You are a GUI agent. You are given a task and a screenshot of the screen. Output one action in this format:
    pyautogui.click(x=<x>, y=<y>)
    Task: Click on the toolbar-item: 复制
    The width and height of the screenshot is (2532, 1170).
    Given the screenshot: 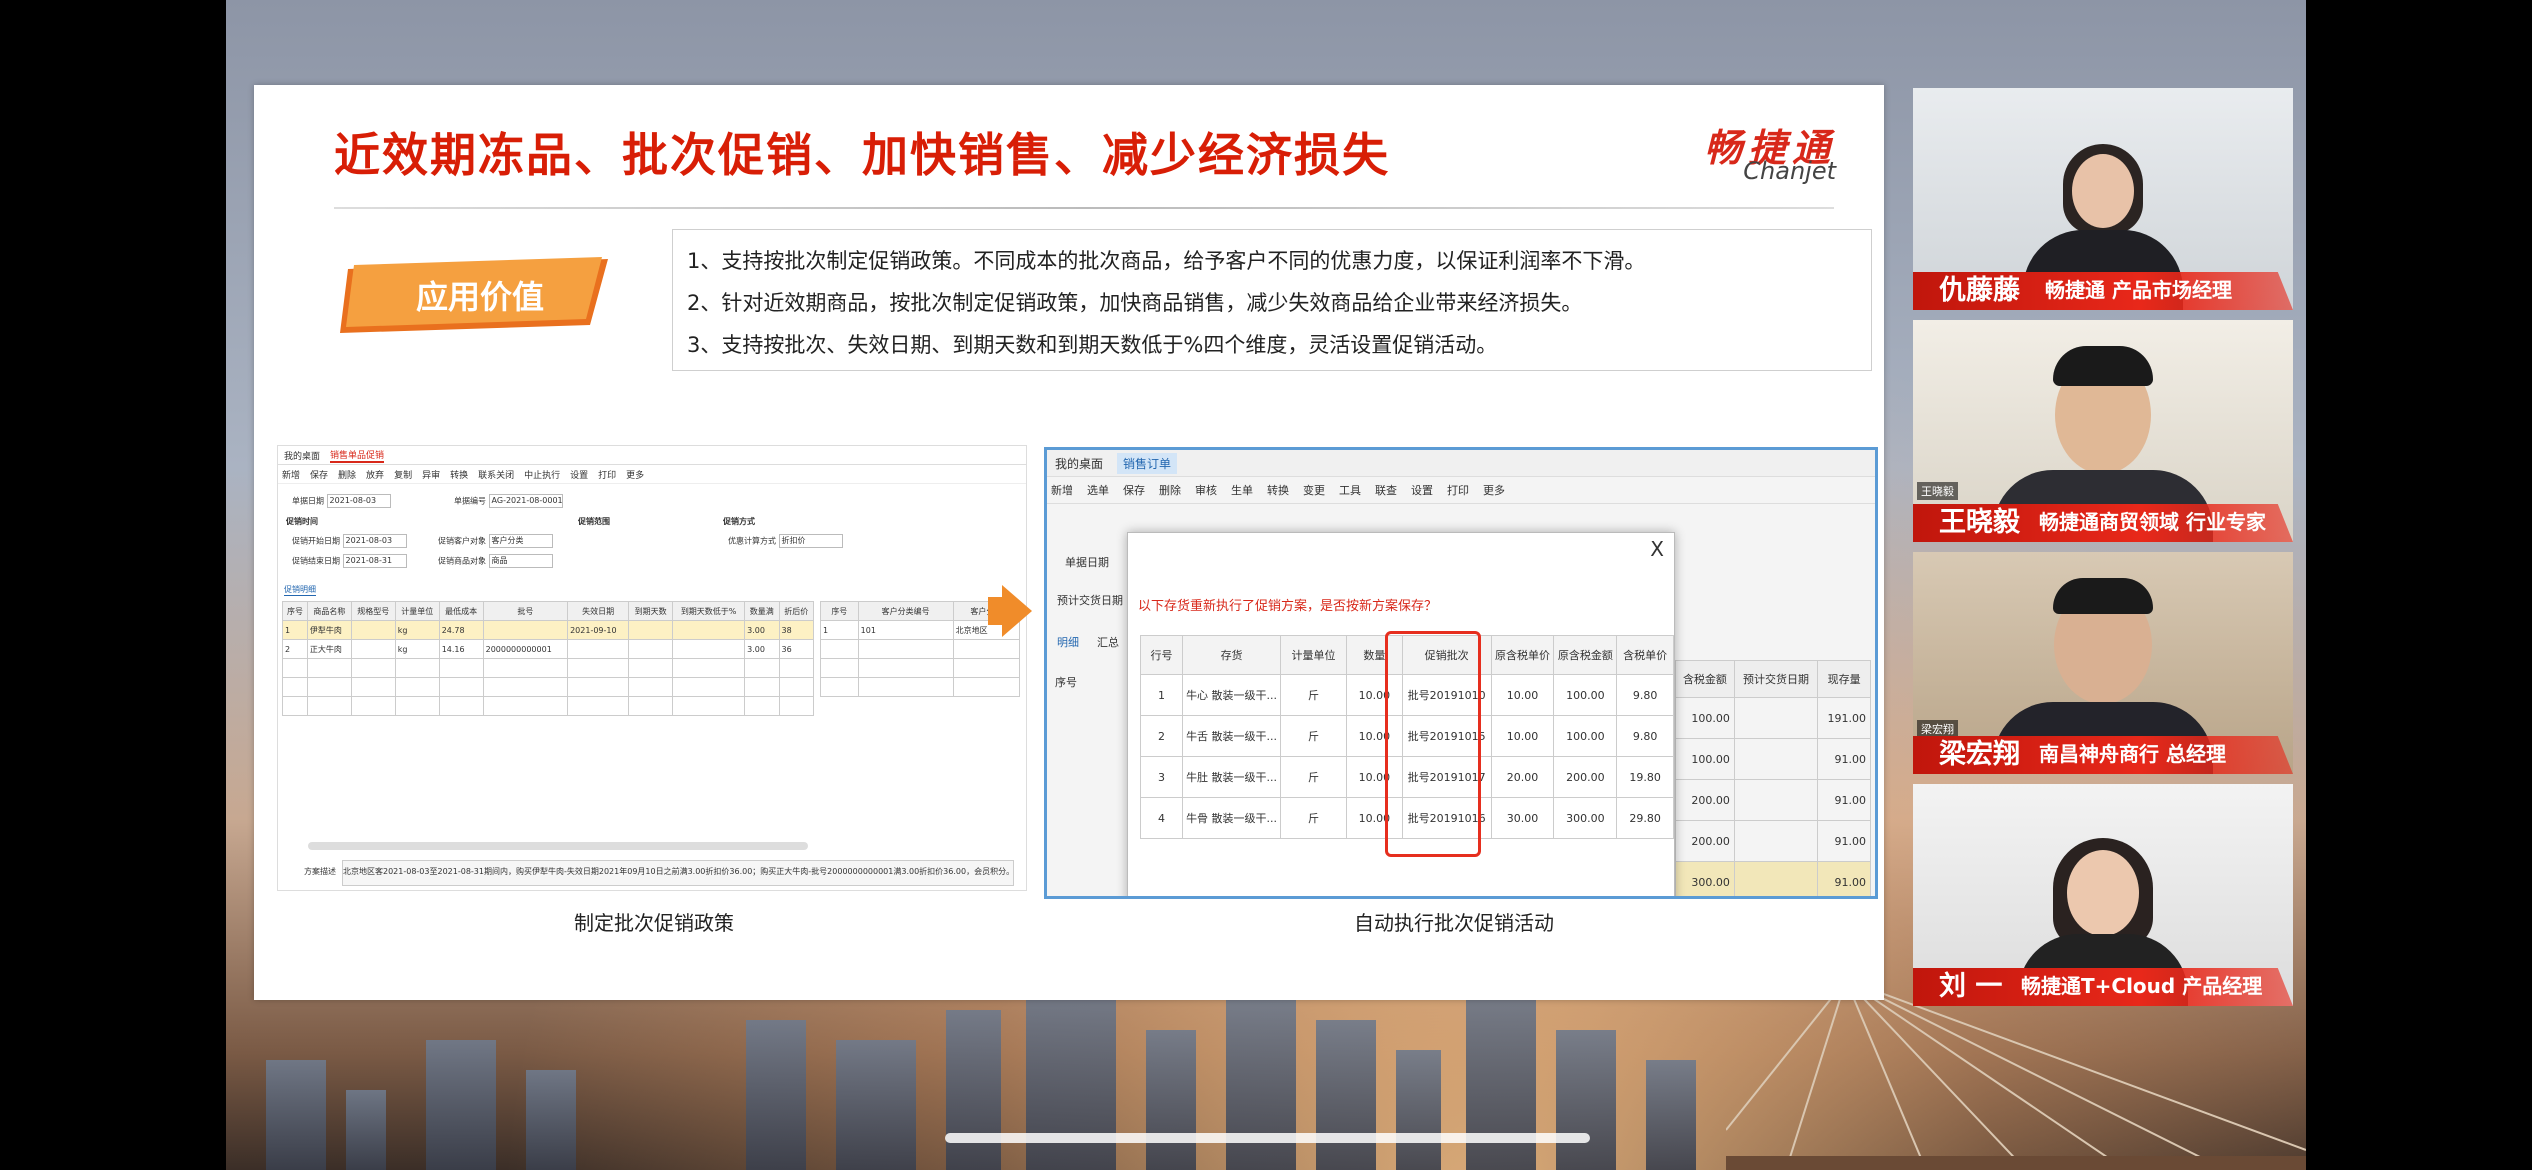 What is the action you would take?
    pyautogui.click(x=403, y=474)
    